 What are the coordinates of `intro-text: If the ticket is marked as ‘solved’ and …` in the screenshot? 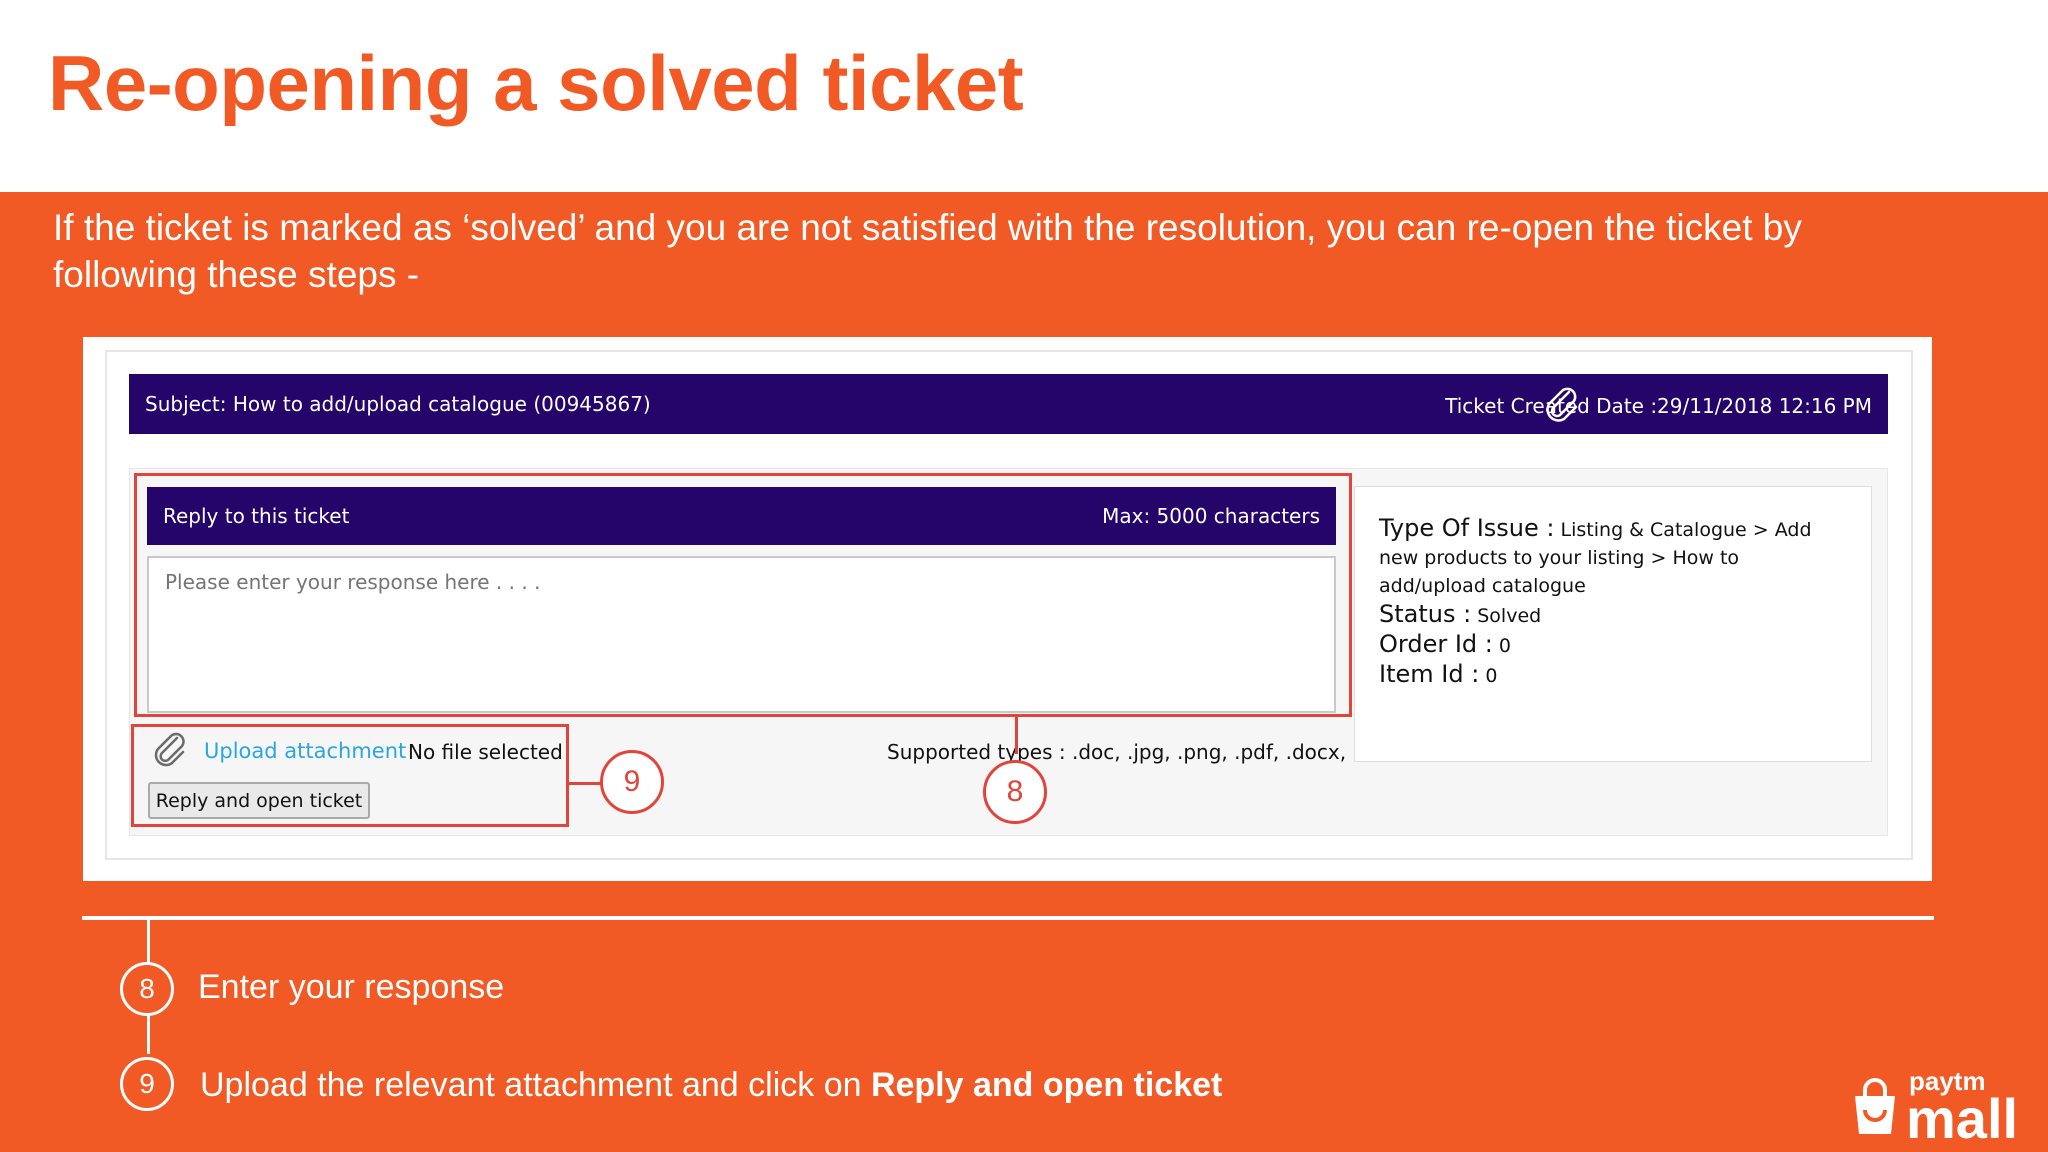 It's located at (927, 251).